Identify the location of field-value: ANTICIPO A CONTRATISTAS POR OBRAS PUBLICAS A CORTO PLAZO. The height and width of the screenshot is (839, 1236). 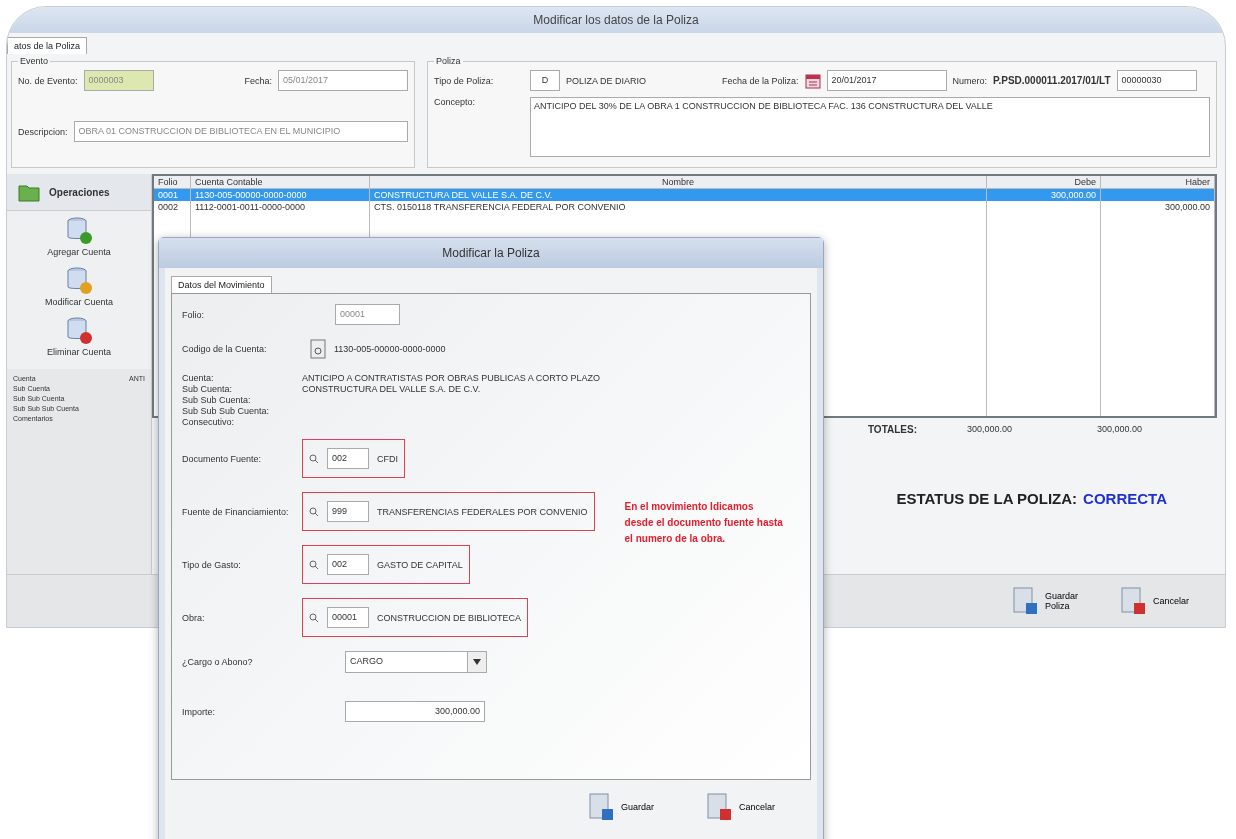
(451, 378).